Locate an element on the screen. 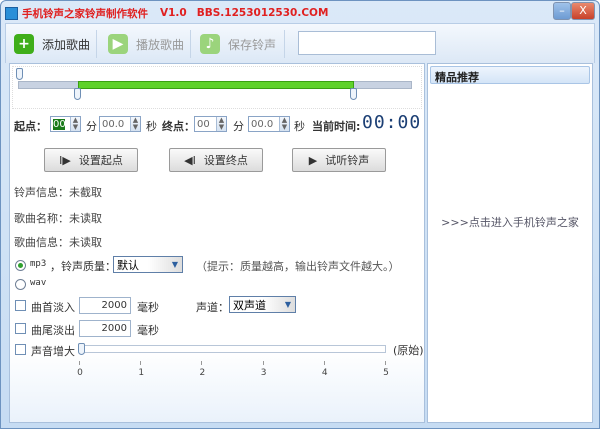  set-end-icon: ◀I is located at coordinates (190, 160).